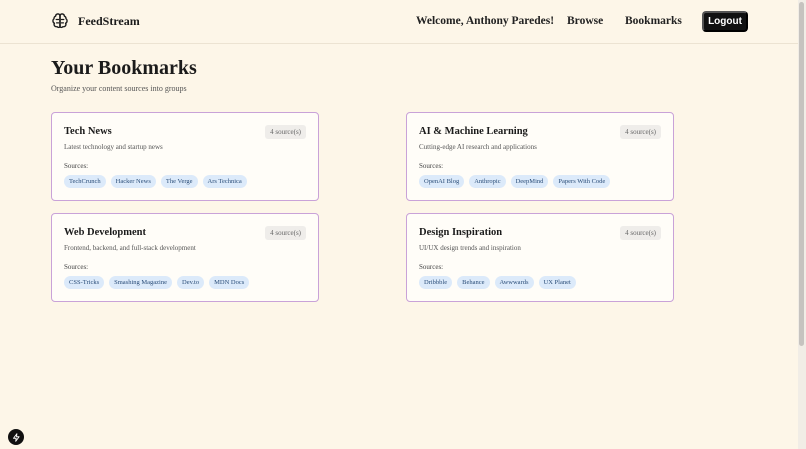 This screenshot has height=449, width=806. What do you see at coordinates (514, 282) in the screenshot?
I see `source-chip: Awwwards` at bounding box center [514, 282].